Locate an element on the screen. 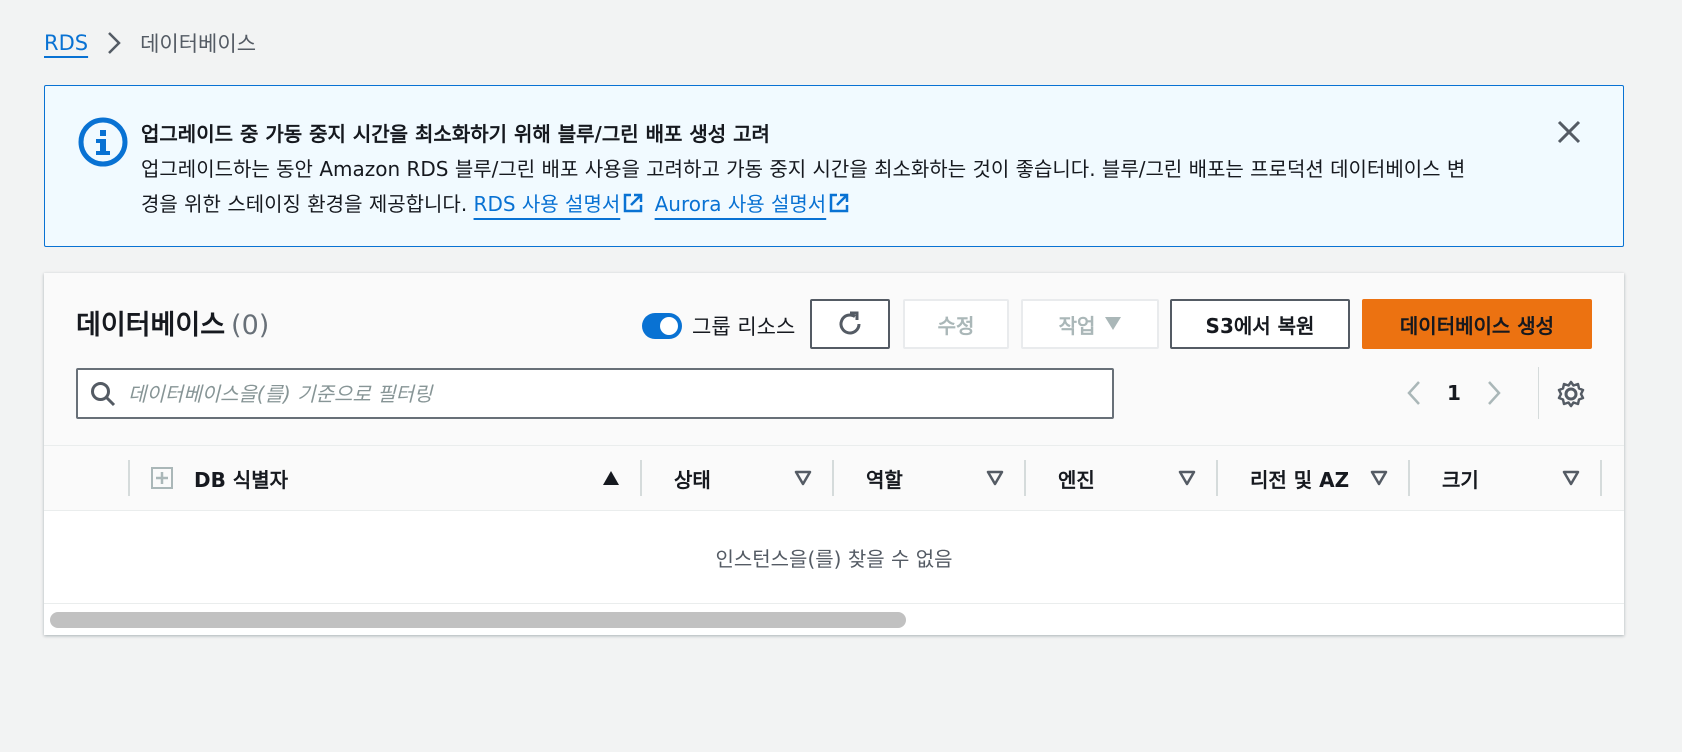 The height and width of the screenshot is (752, 1682). rds-user-guide-link: RDS 사용 설명서 is located at coordinates (547, 204).